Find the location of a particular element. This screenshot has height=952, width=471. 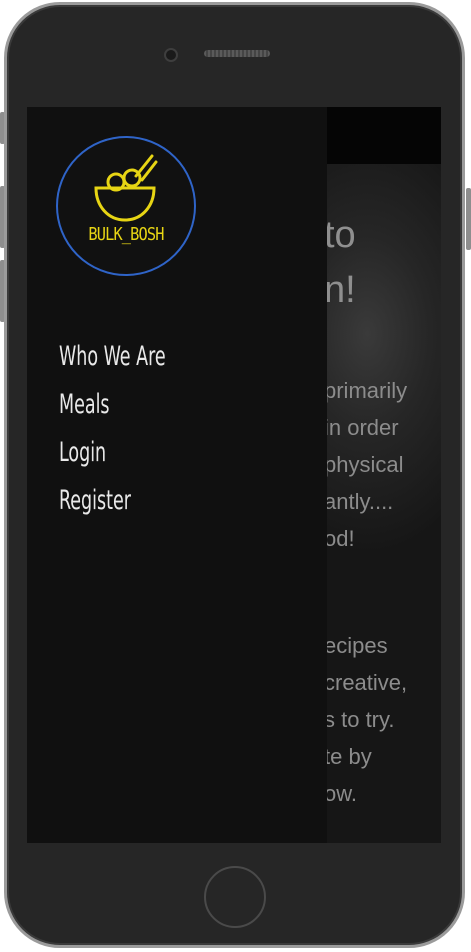

nav-menu: Who We Are Meals Login Register is located at coordinates (133, 429).